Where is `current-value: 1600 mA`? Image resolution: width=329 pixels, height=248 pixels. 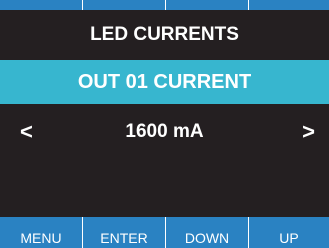 current-value: 1600 mA is located at coordinates (164, 131).